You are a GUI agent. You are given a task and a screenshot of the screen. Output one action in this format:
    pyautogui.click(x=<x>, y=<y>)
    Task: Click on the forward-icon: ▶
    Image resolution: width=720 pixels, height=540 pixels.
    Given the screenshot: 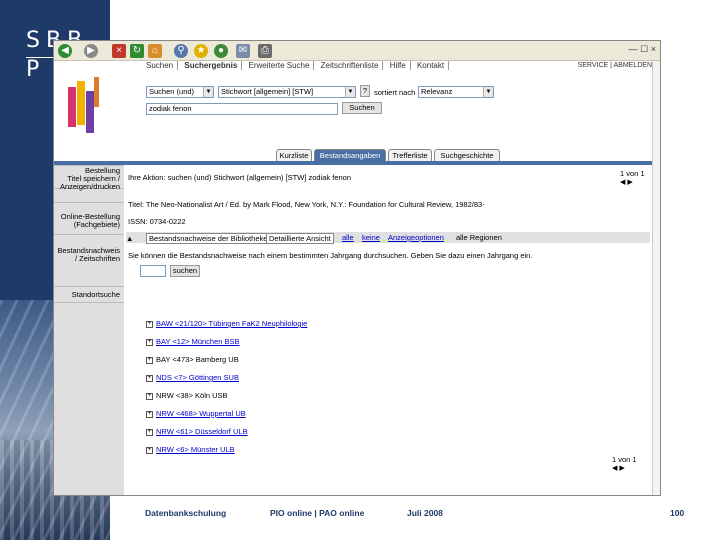 What is the action you would take?
    pyautogui.click(x=91, y=51)
    